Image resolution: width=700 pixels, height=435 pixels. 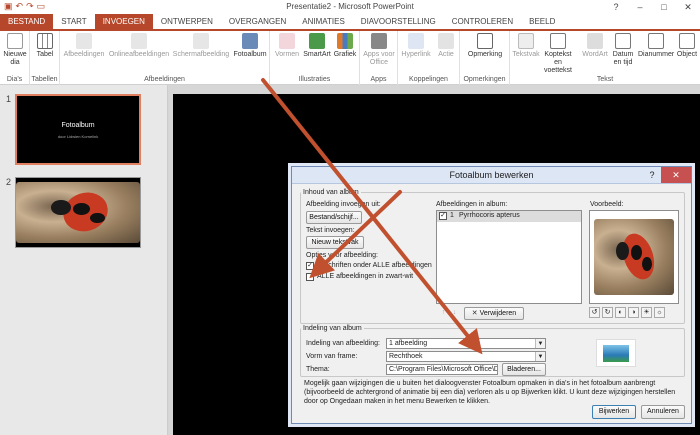 I want to click on dialog-help-button: ?, so click(x=652, y=175).